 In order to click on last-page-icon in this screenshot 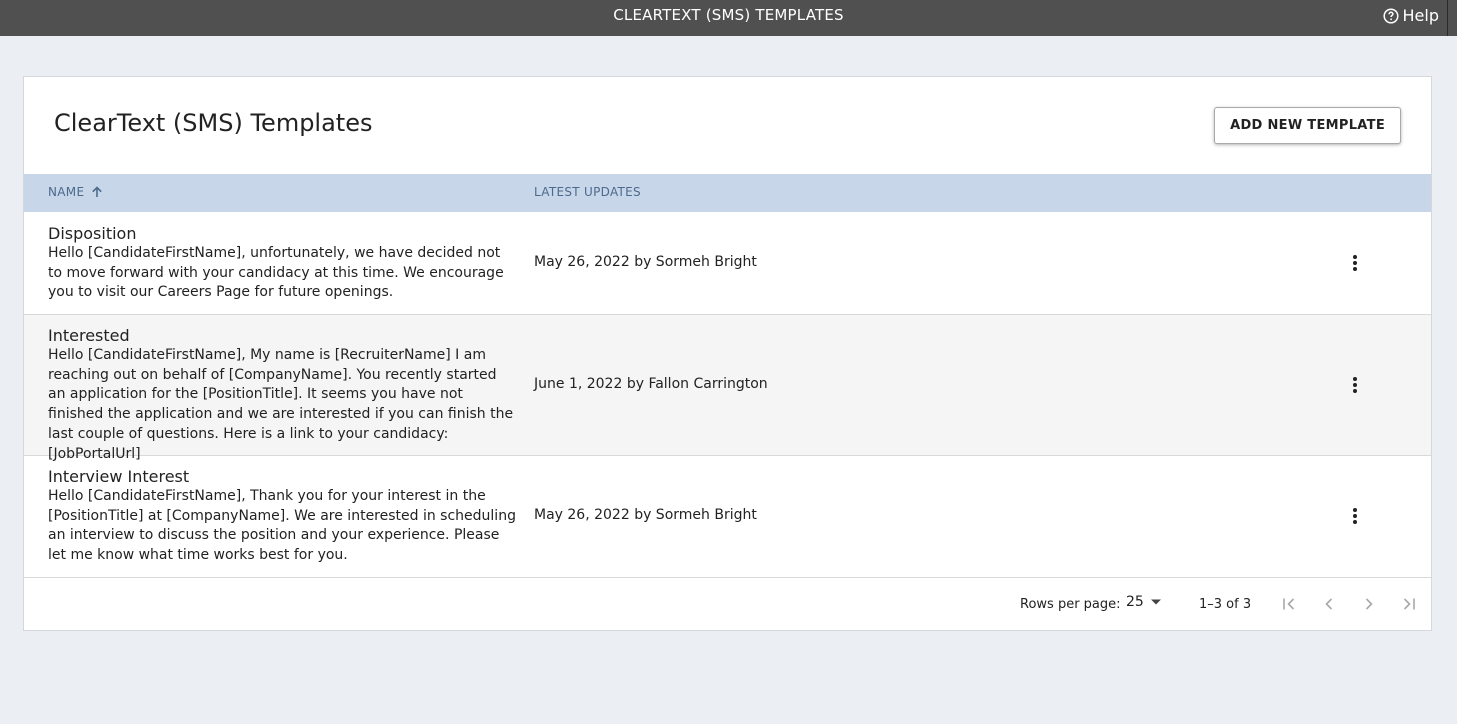, I will do `click(1409, 604)`.